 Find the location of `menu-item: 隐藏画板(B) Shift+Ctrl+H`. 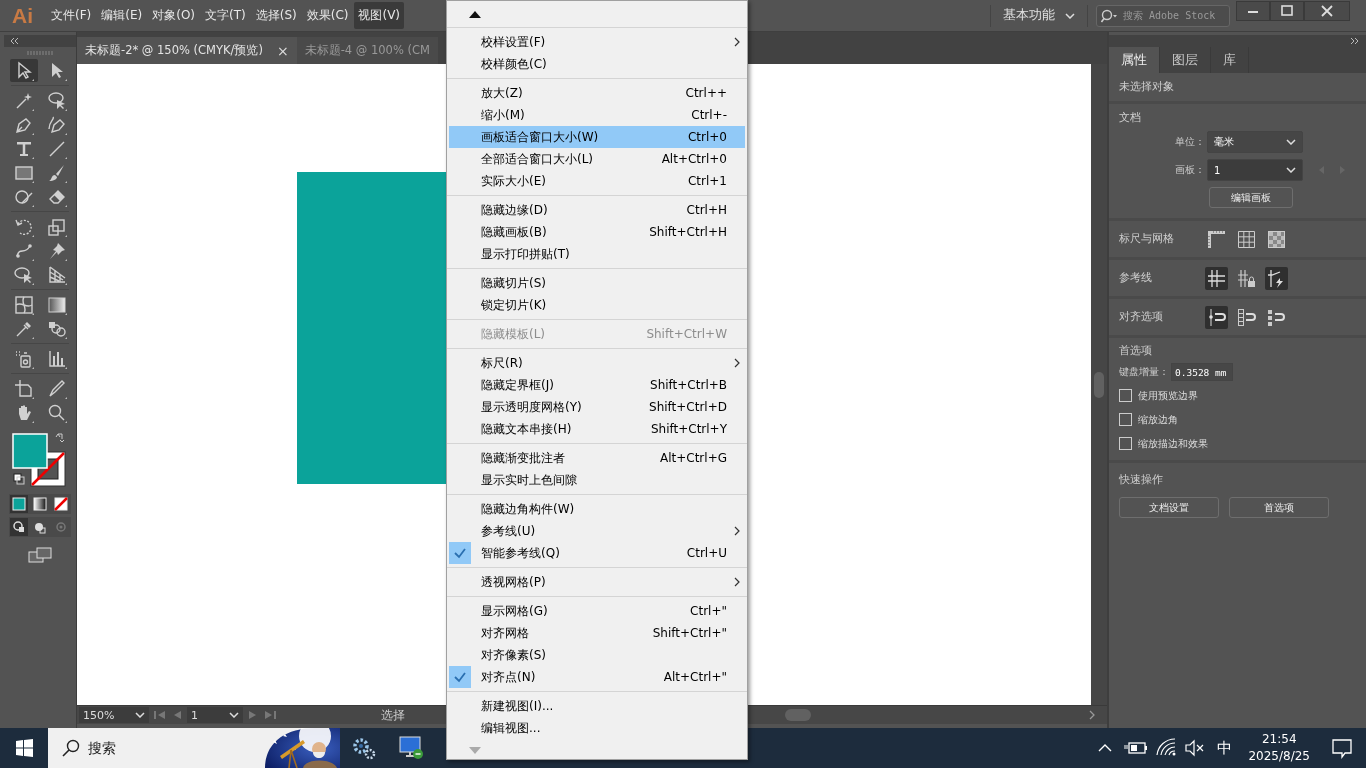

menu-item: 隐藏画板(B) Shift+Ctrl+H is located at coordinates (597, 232).